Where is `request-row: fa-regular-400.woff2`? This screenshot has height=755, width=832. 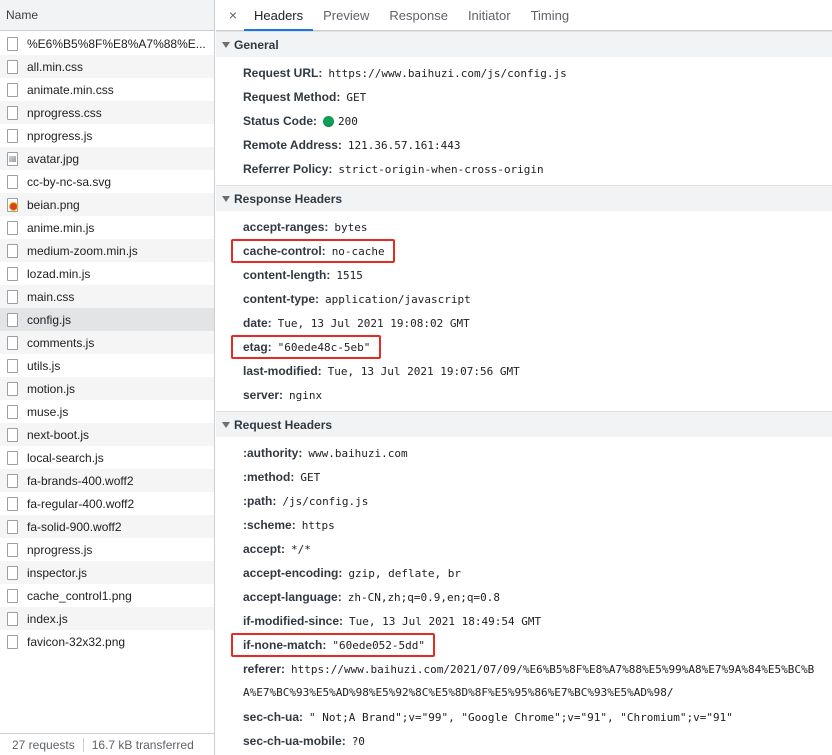 request-row: fa-regular-400.woff2 is located at coordinates (107, 503).